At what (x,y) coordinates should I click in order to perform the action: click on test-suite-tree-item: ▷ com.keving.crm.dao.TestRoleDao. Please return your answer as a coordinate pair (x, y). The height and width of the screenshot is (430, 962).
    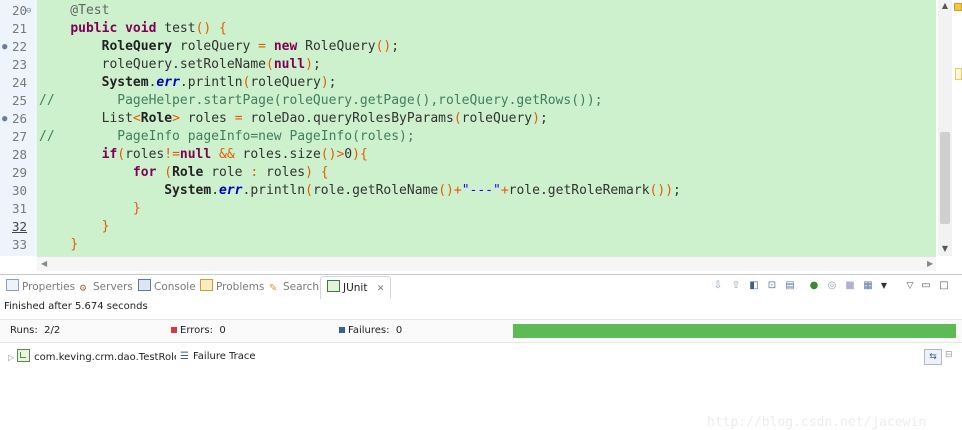
    Looking at the image, I should click on (92, 357).